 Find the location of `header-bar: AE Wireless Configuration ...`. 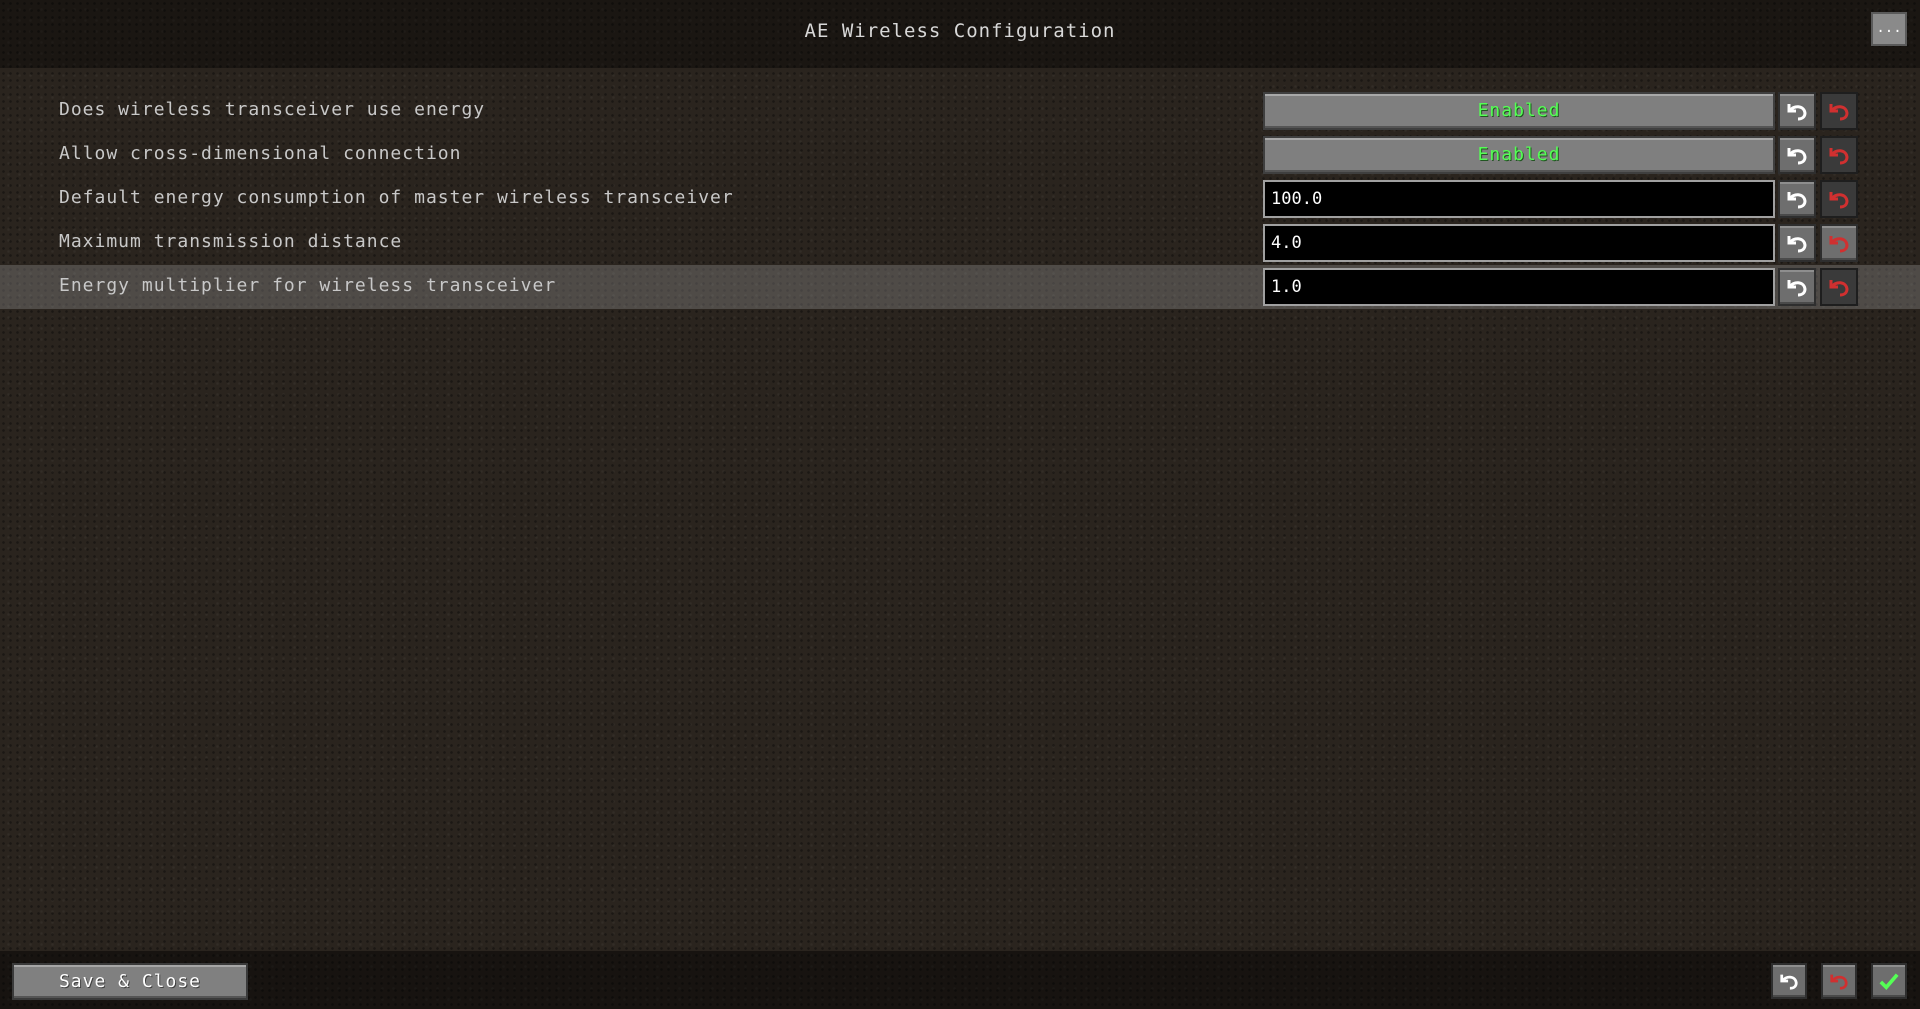

header-bar: AE Wireless Configuration ... is located at coordinates (960, 34).